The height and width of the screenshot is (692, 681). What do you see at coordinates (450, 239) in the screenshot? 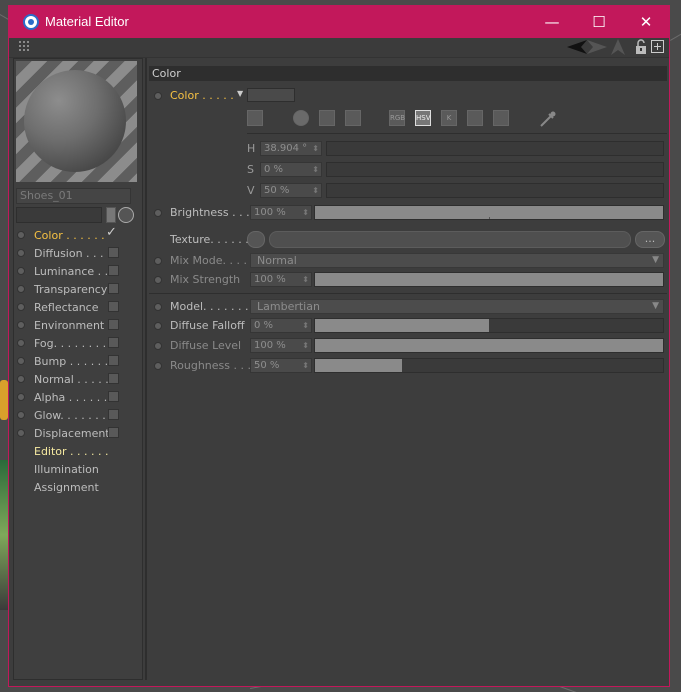
I see `texture-field` at bounding box center [450, 239].